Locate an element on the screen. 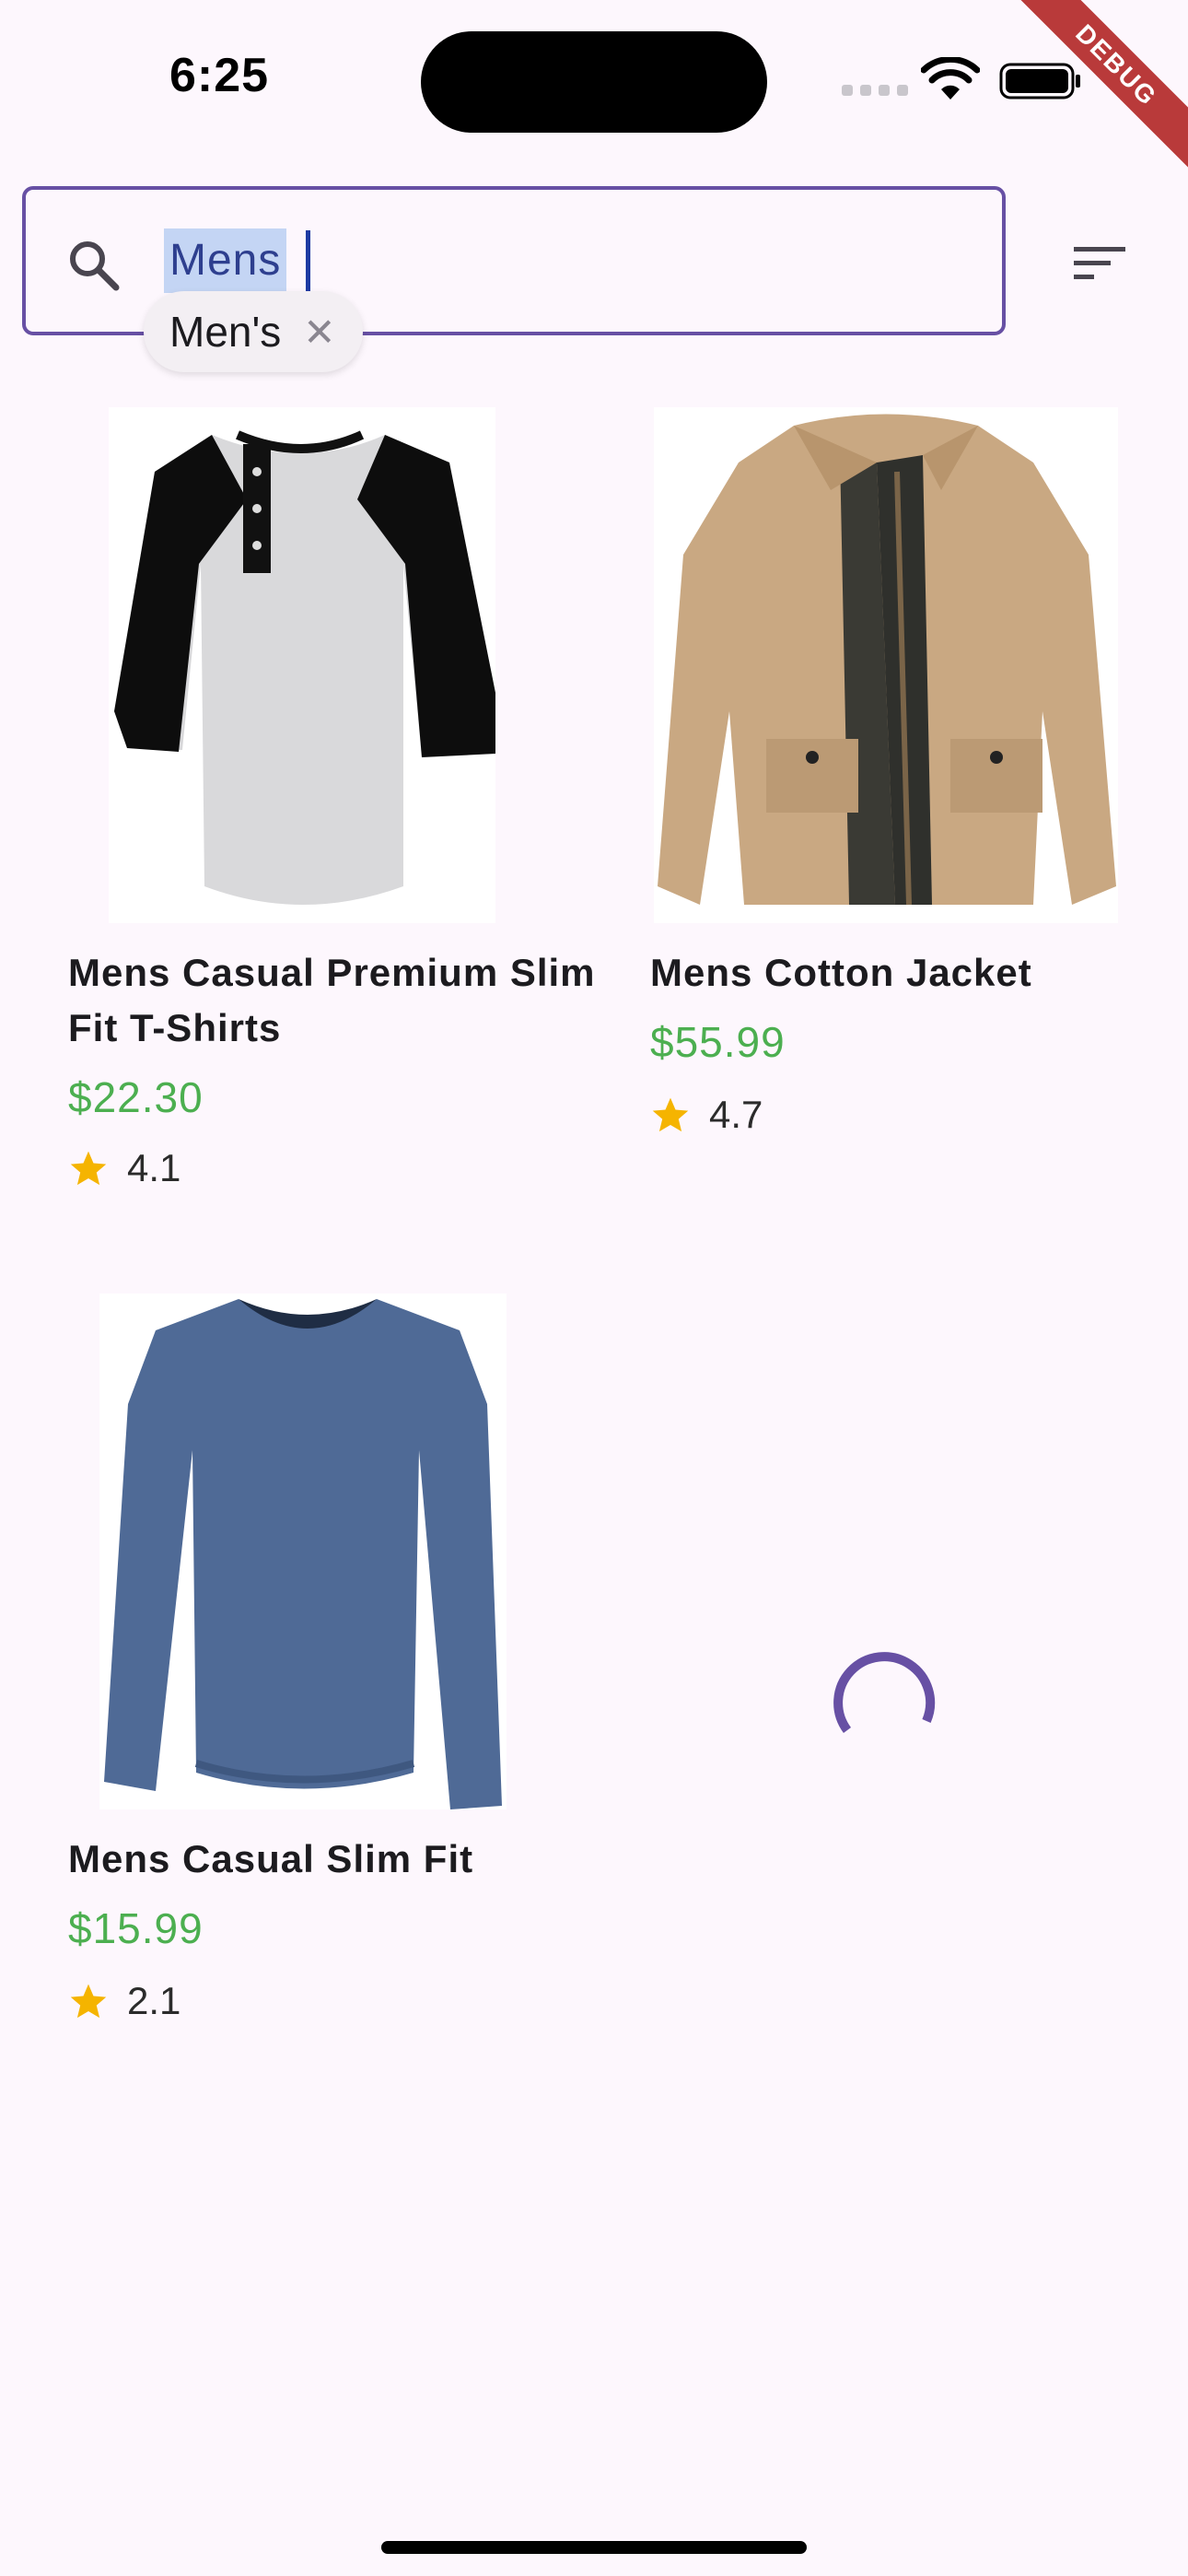  text-cursor is located at coordinates (308, 263).